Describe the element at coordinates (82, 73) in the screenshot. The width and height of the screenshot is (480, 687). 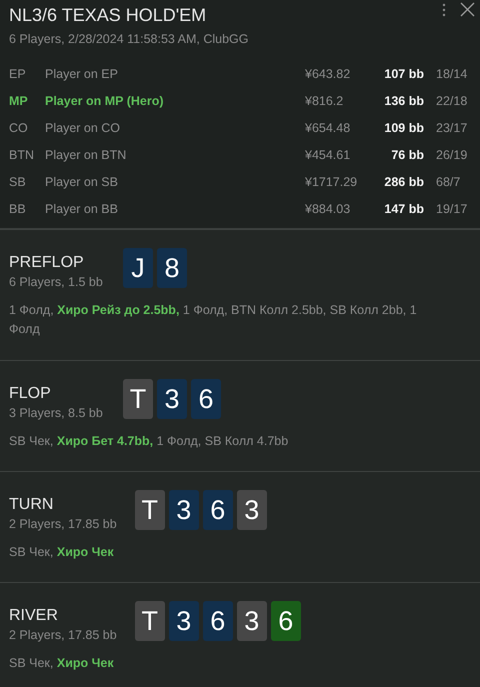
I see `player-name: Player on EP` at that location.